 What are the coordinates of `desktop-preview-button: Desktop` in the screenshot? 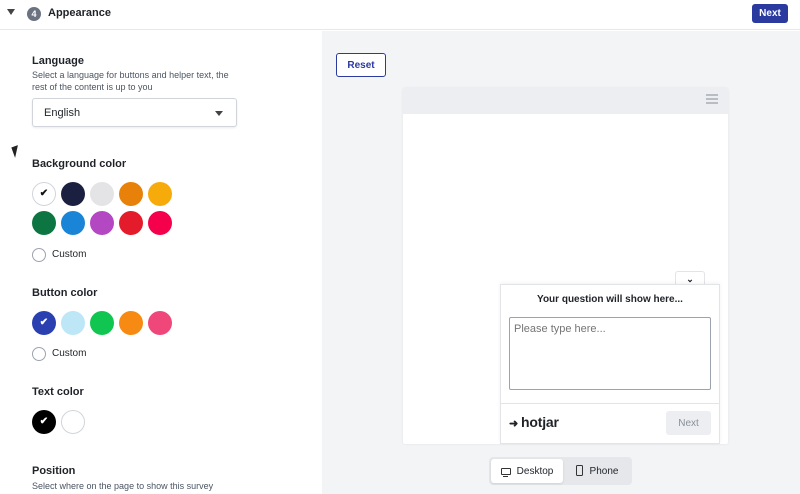 It's located at (527, 471).